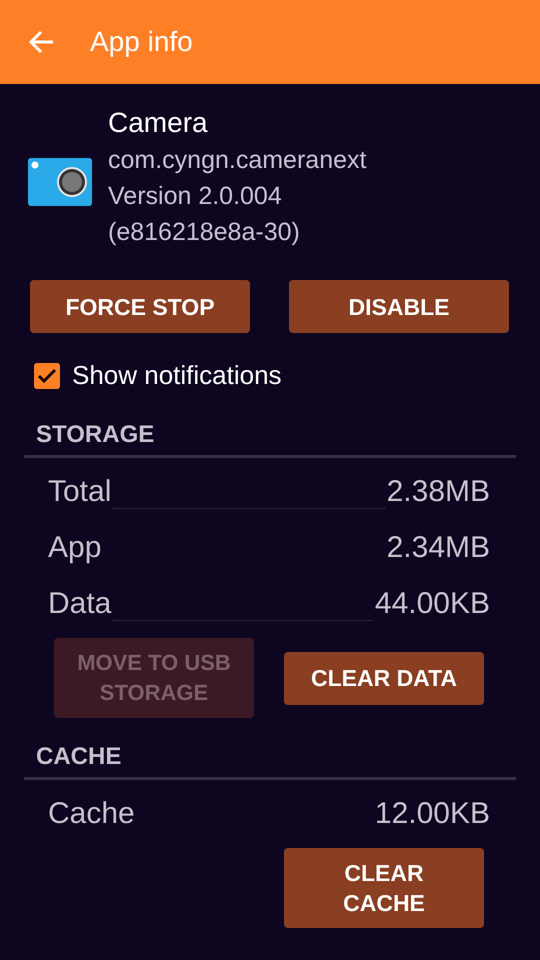 This screenshot has height=960, width=540. Describe the element at coordinates (141, 42) in the screenshot. I see `screen-title: App info` at that location.